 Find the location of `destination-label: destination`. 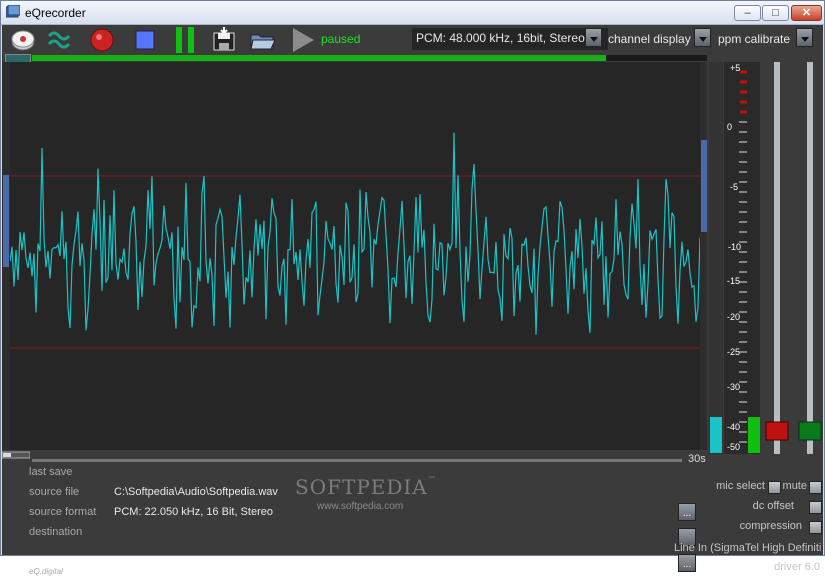

destination-label: destination is located at coordinates (56, 532).